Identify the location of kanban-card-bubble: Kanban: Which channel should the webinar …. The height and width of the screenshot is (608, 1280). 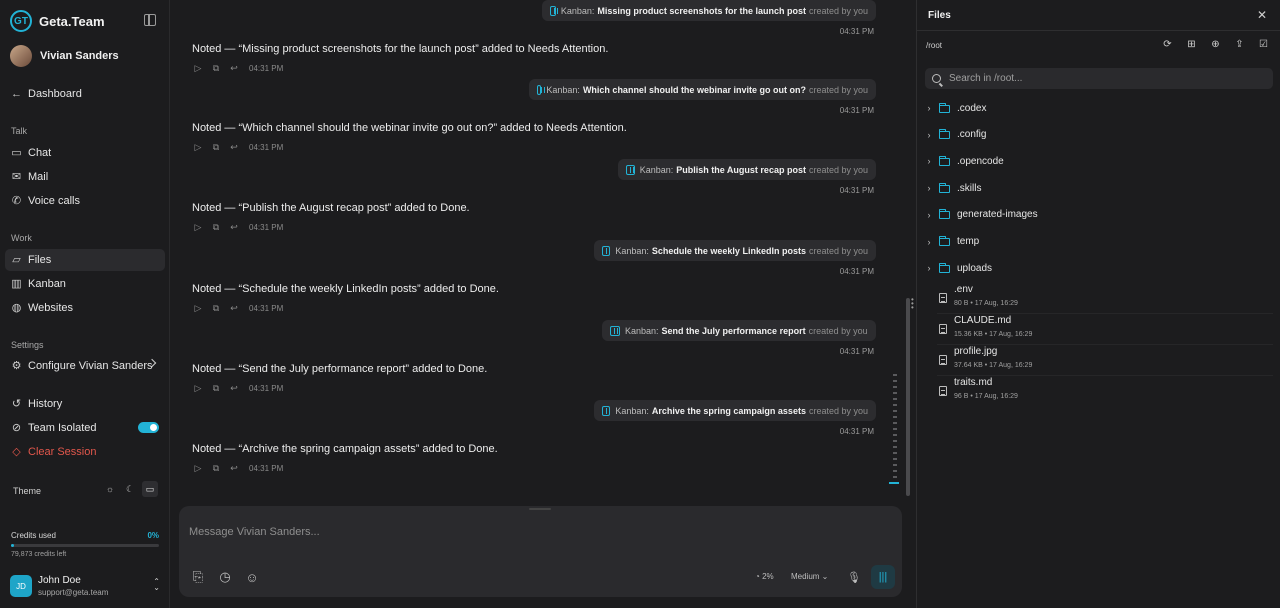
(702, 89).